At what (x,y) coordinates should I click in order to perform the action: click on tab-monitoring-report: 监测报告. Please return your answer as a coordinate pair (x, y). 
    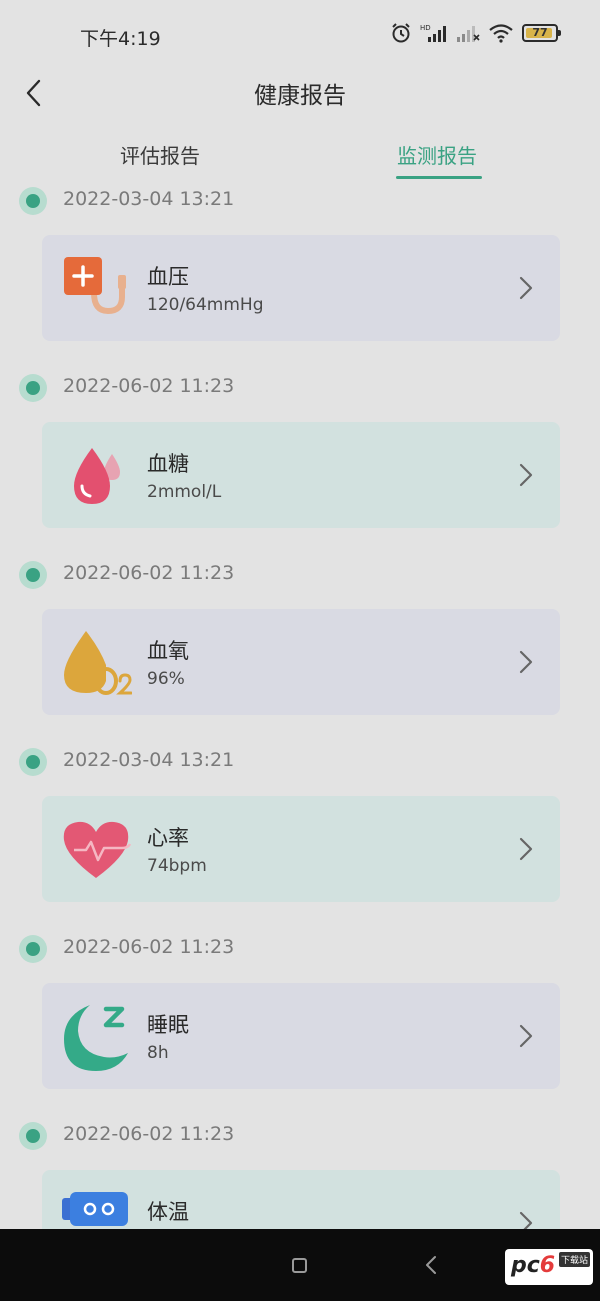
    Looking at the image, I should click on (437, 154).